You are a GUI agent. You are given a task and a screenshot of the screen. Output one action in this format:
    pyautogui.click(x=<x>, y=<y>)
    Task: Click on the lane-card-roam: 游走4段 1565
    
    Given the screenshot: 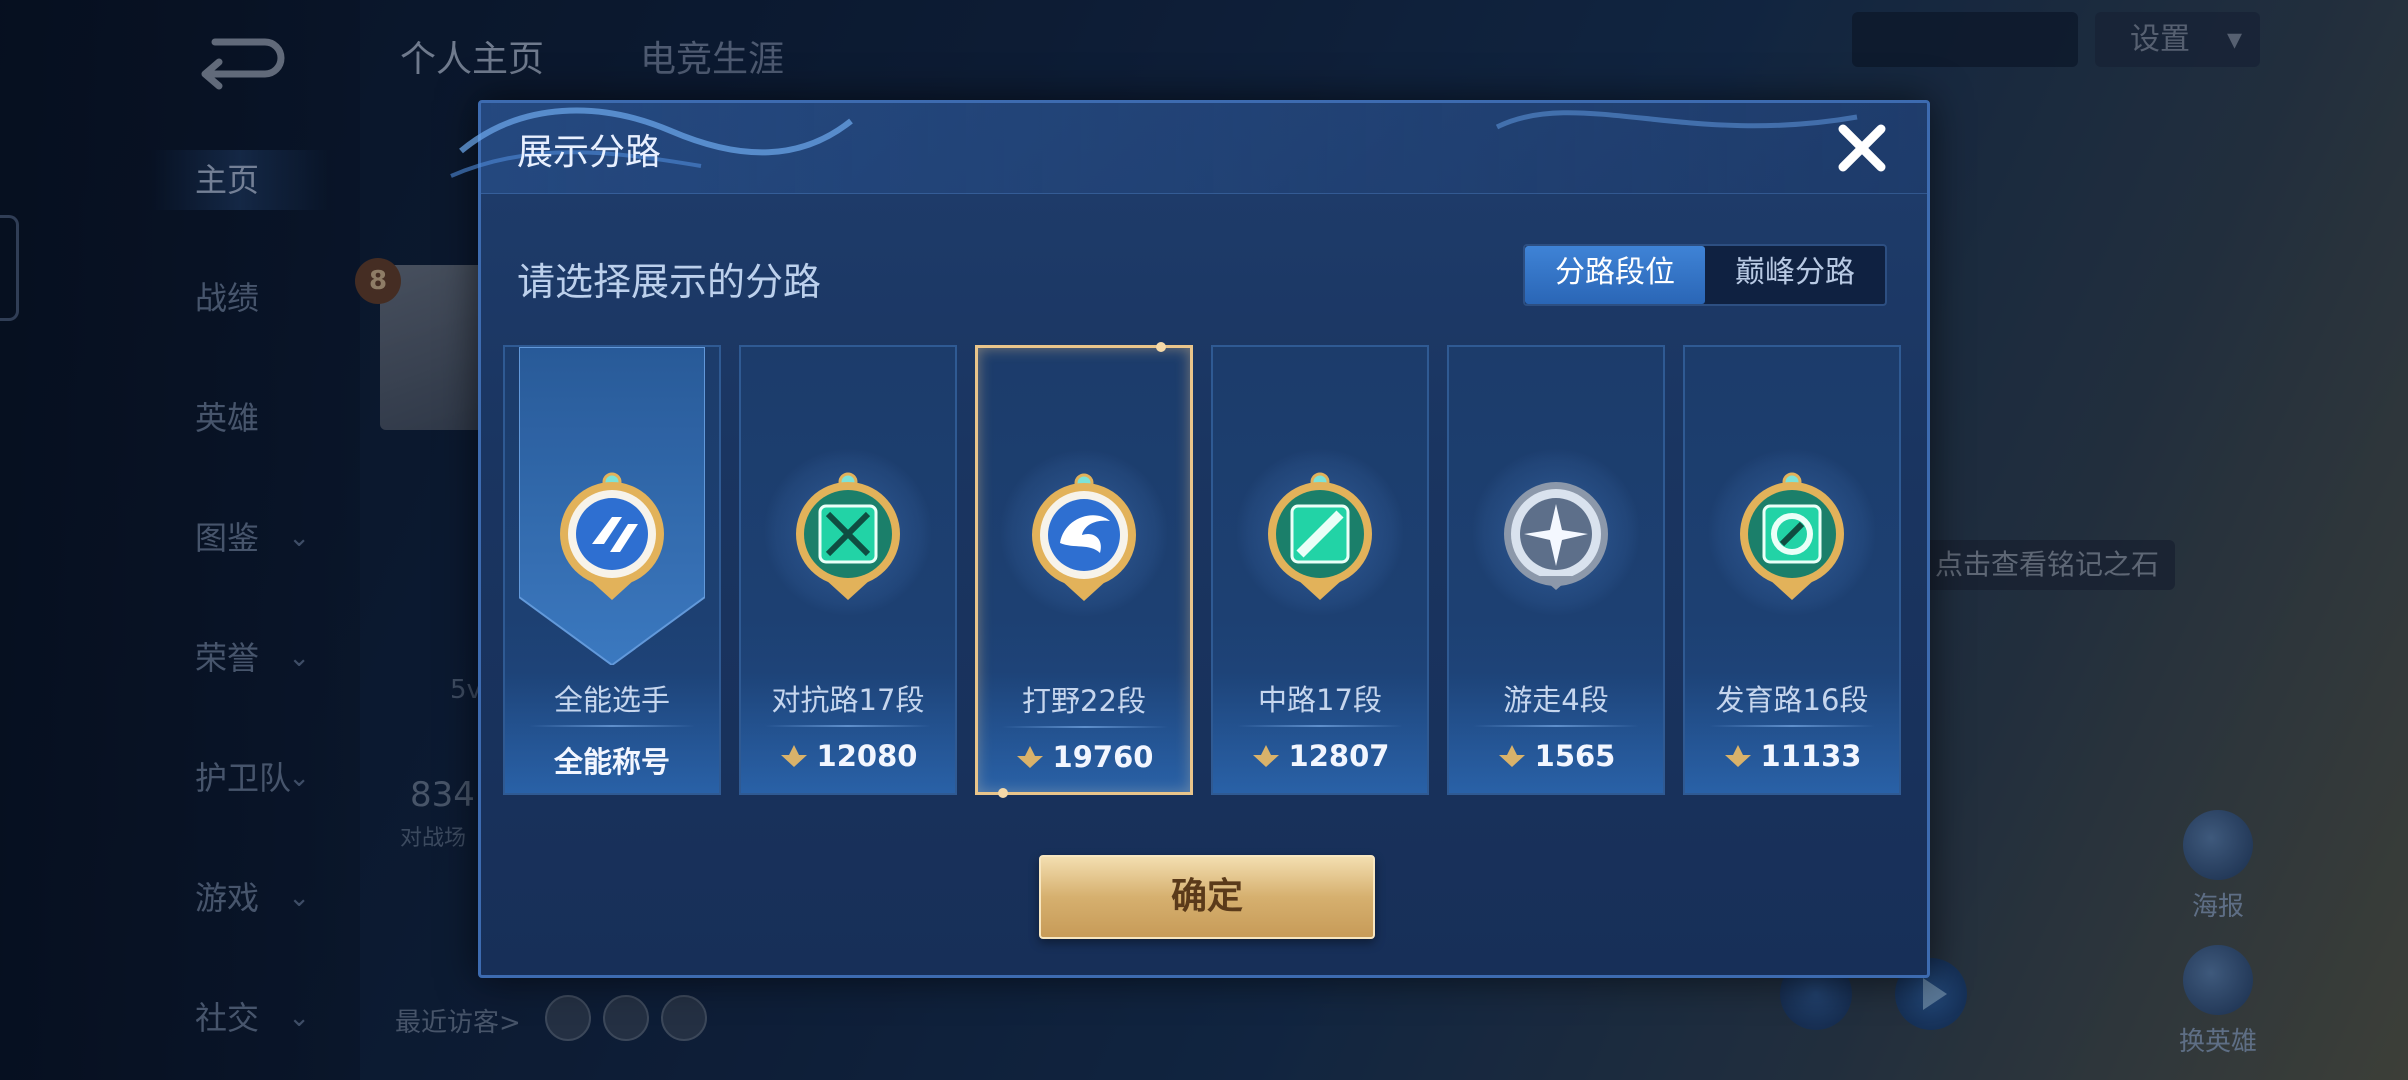 What is the action you would take?
    pyautogui.click(x=1556, y=570)
    